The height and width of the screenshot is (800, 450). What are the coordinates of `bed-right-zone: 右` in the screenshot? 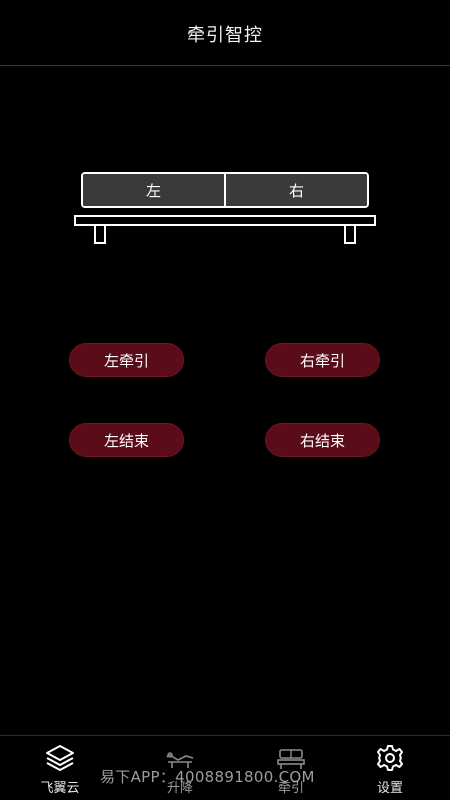 It's located at (296, 190).